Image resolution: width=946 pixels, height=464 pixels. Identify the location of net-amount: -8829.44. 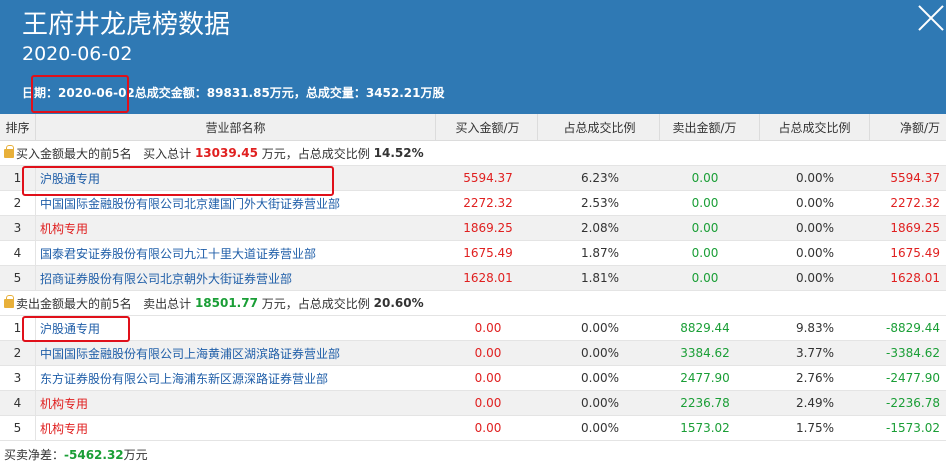
(913, 328).